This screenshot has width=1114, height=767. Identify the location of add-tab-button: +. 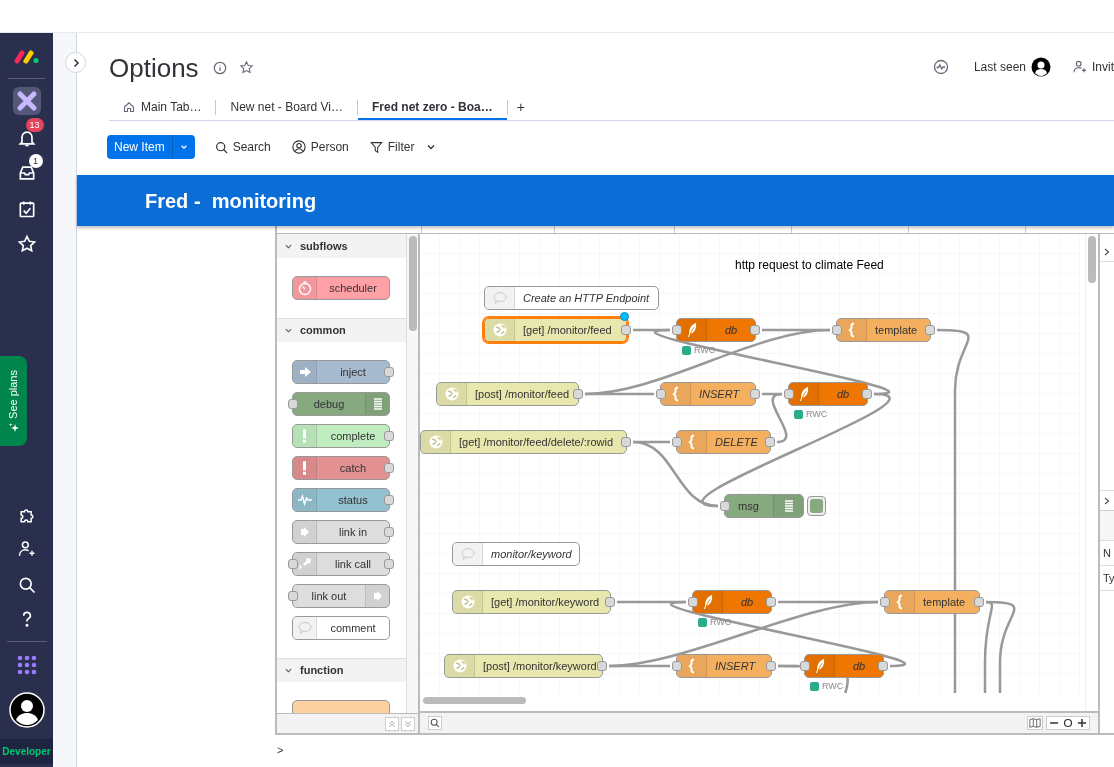
(520, 107).